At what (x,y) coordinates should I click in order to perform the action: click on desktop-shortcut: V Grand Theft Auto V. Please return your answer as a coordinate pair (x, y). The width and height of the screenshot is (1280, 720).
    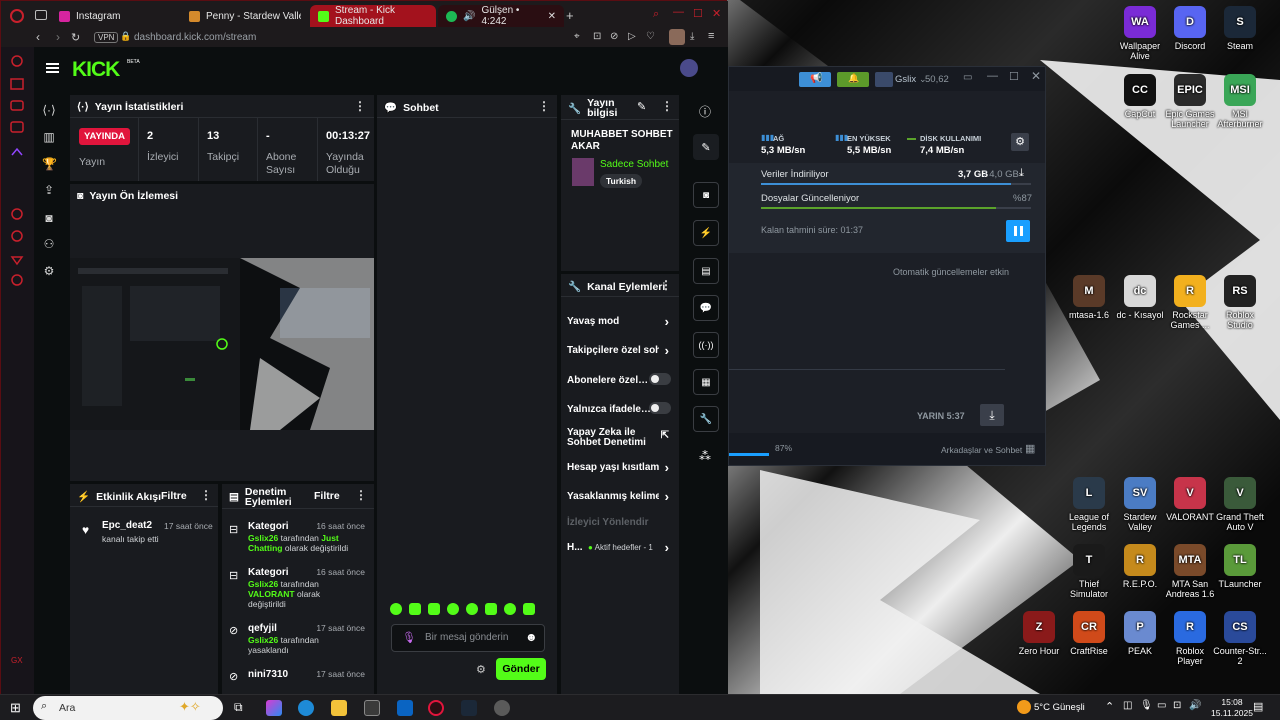
    Looking at the image, I should click on (1240, 504).